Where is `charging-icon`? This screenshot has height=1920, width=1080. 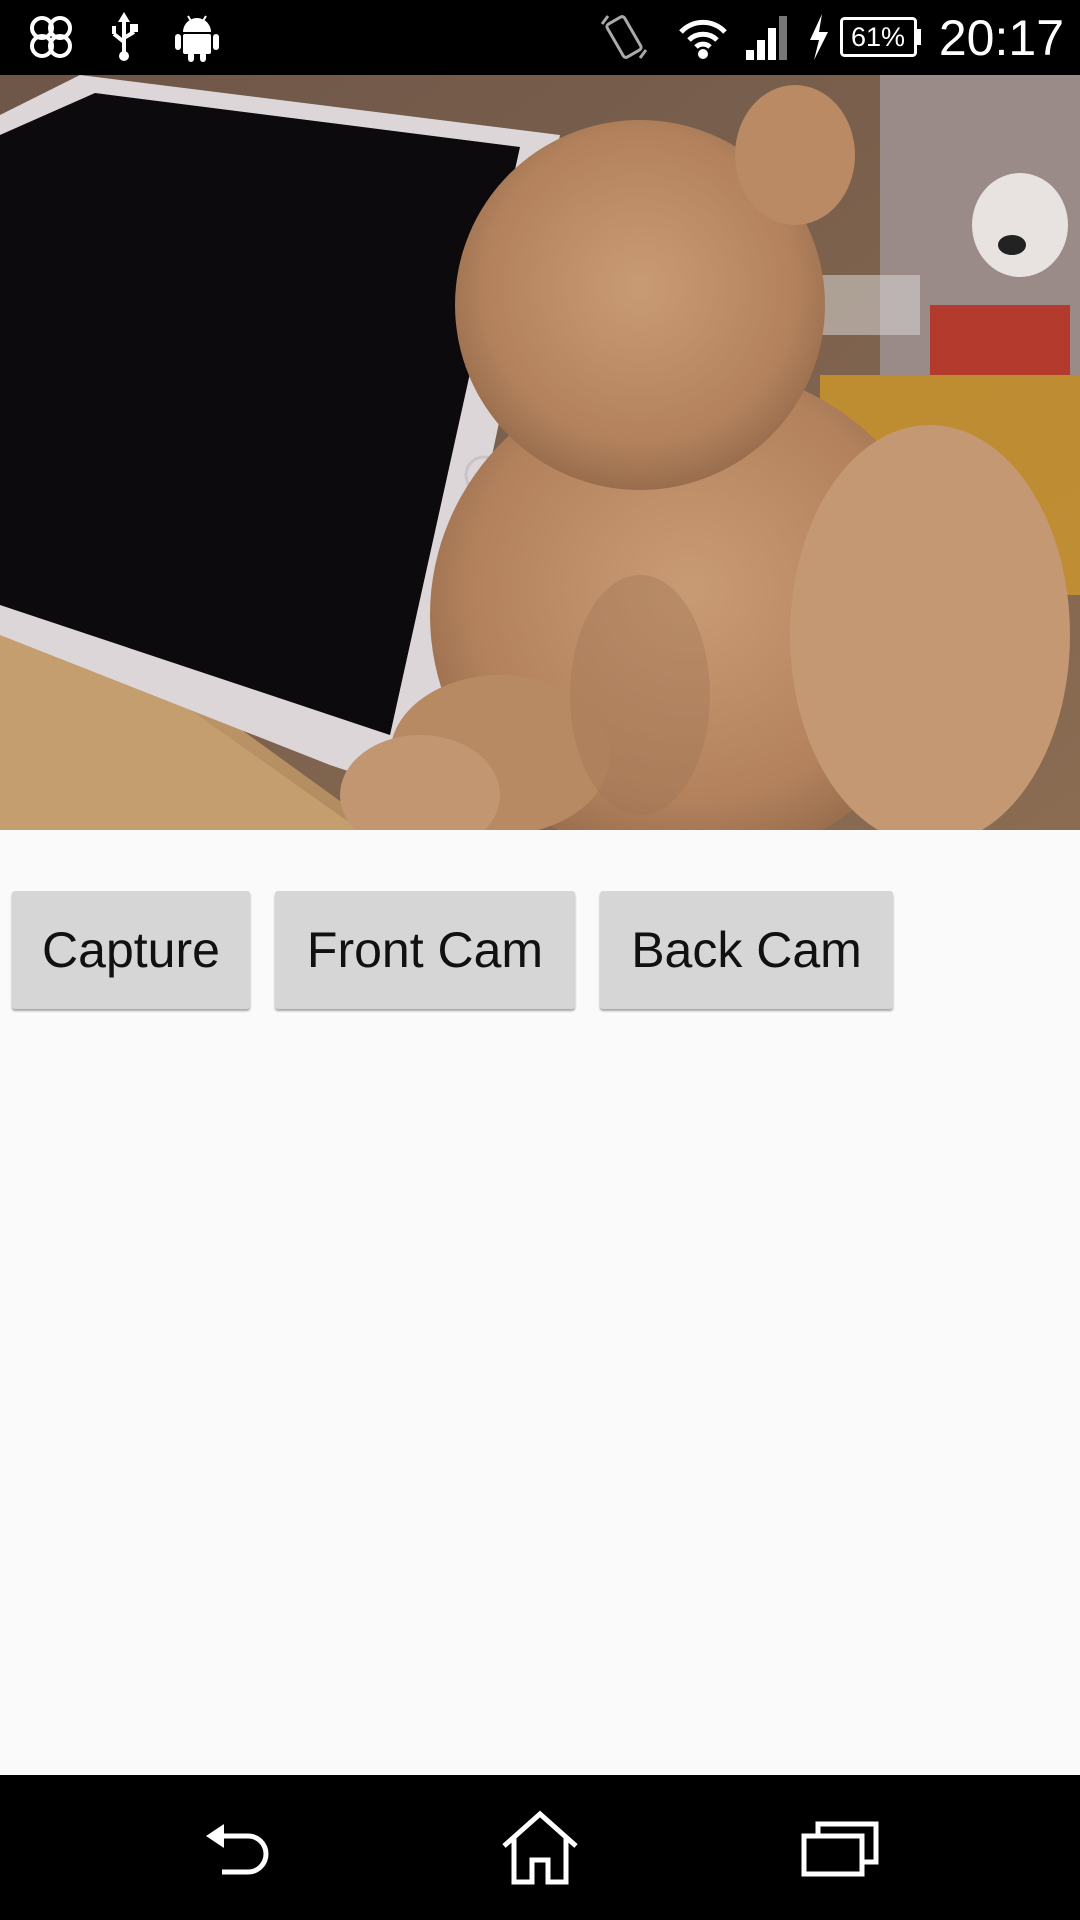
charging-icon is located at coordinates (819, 37).